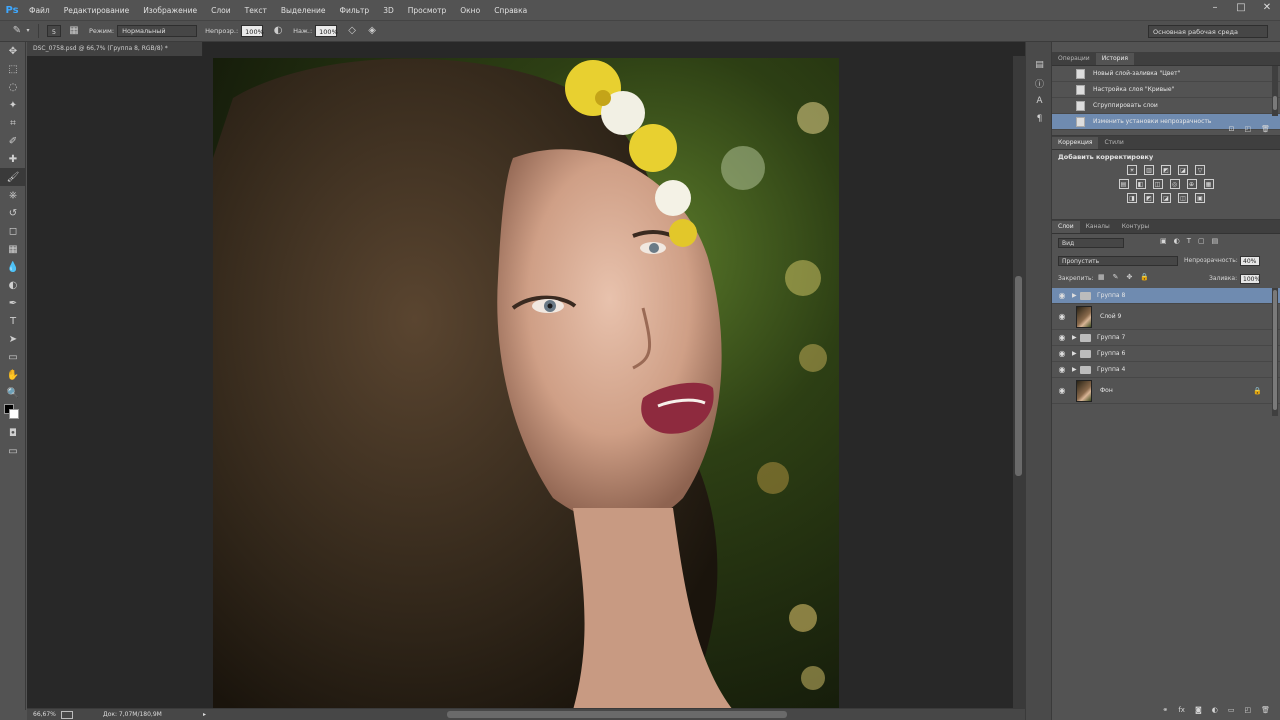 This screenshot has width=1280, height=720. Describe the element at coordinates (13, 105) in the screenshot. I see `quick-select-icon: ✦` at that location.